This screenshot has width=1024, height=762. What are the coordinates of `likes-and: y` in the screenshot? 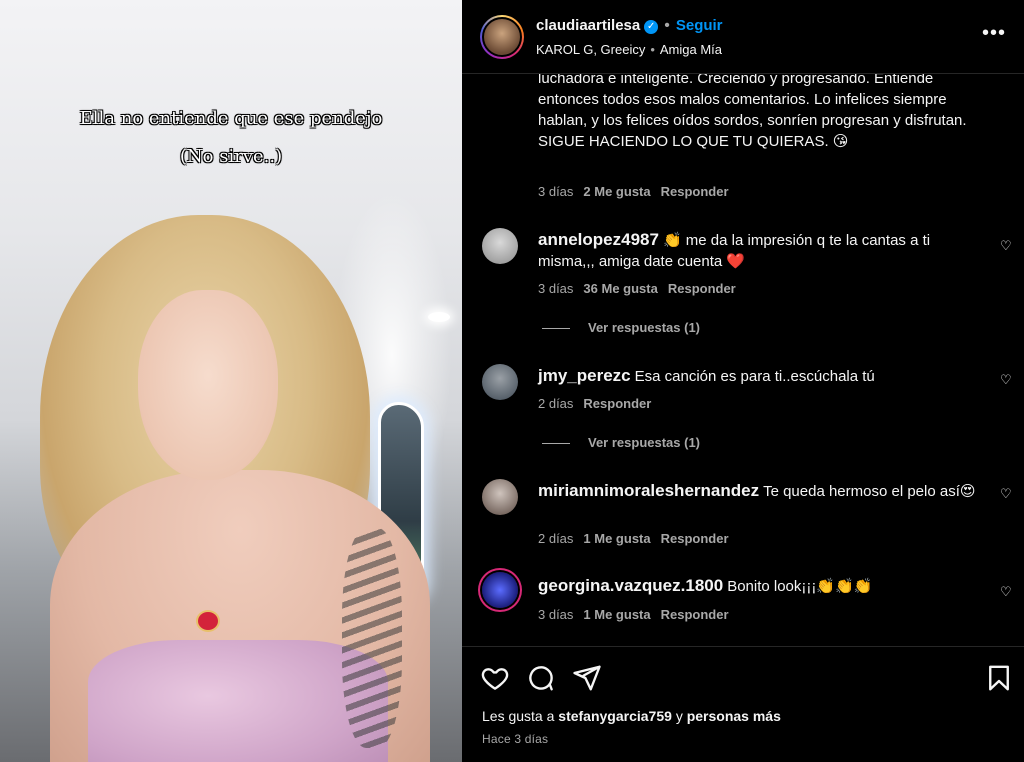 It's located at (679, 716).